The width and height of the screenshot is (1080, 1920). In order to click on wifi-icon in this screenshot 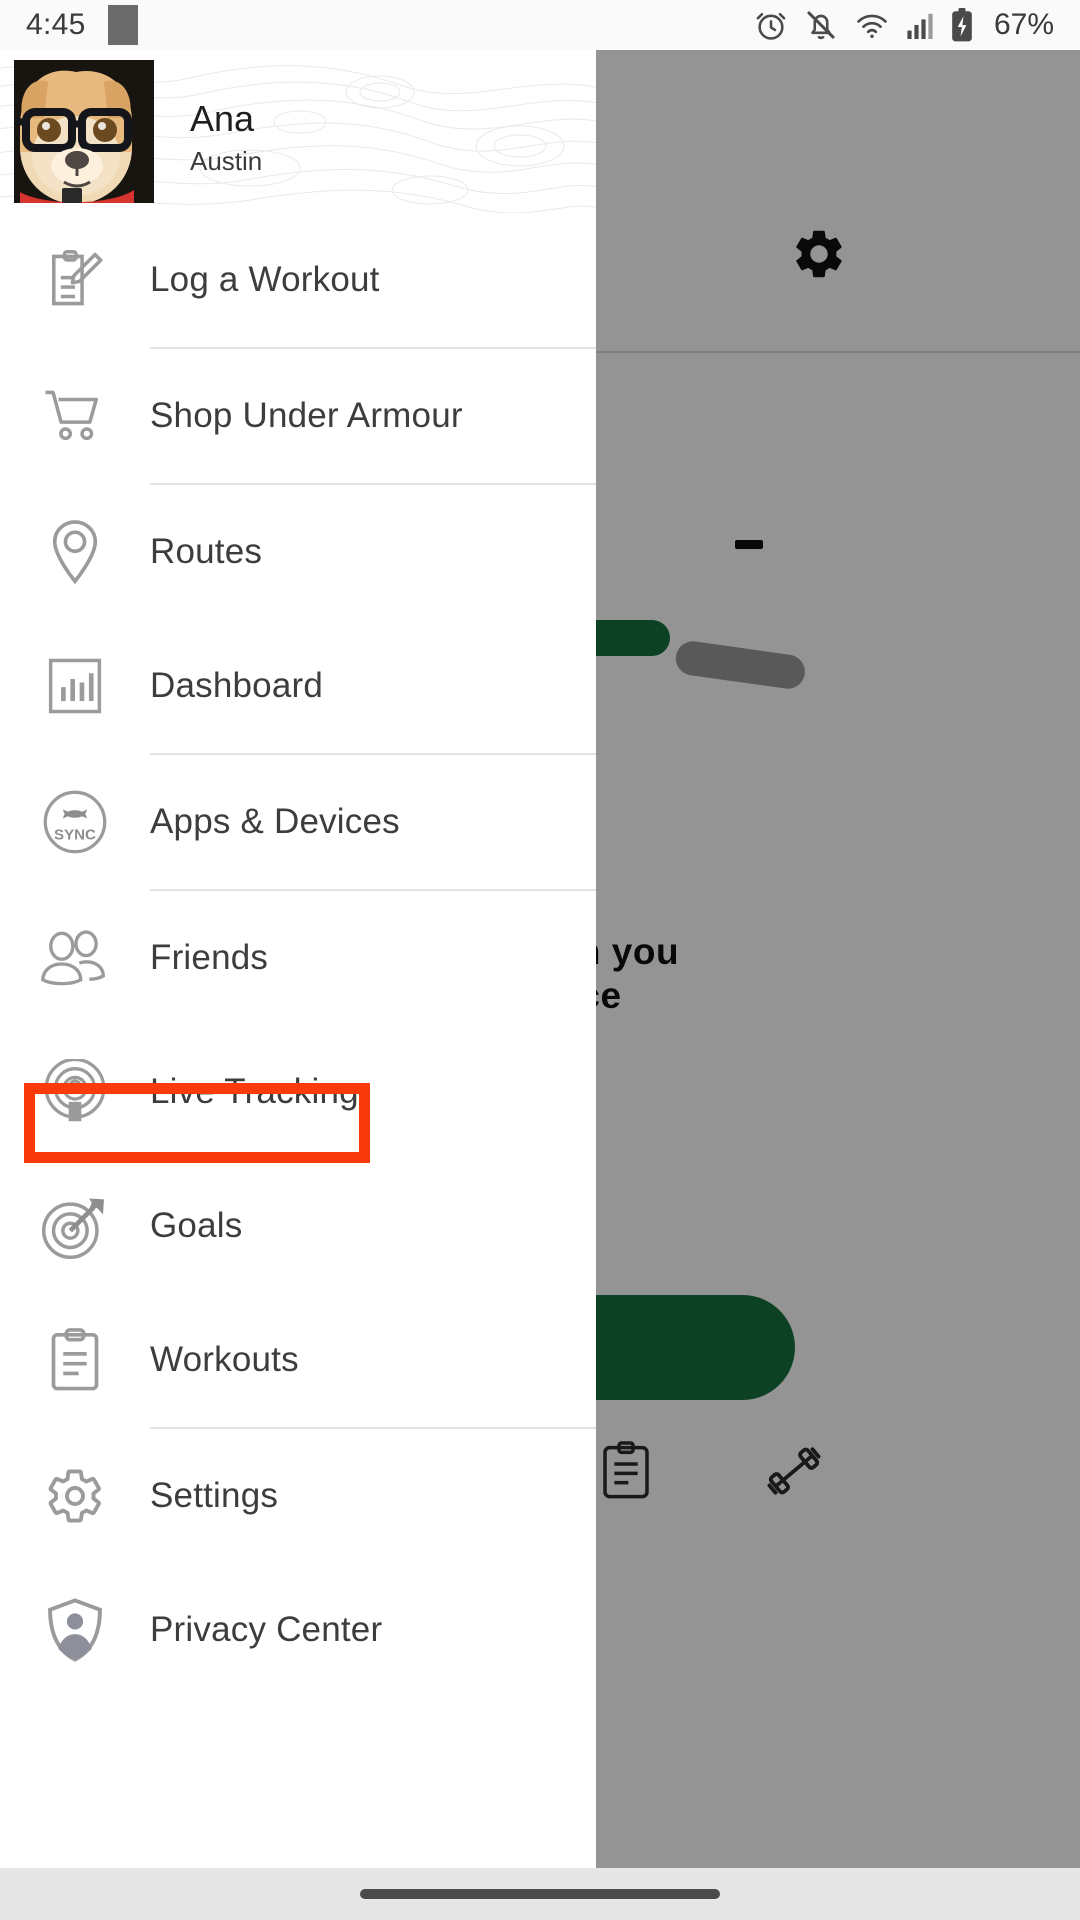, I will do `click(872, 25)`.